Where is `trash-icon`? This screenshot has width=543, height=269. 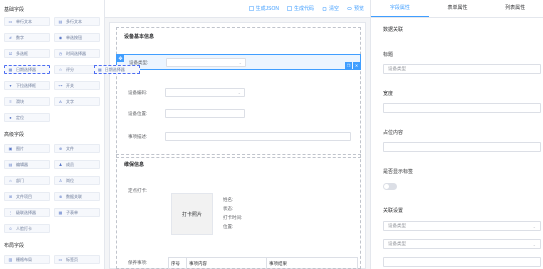 trash-icon is located at coordinates (324, 9).